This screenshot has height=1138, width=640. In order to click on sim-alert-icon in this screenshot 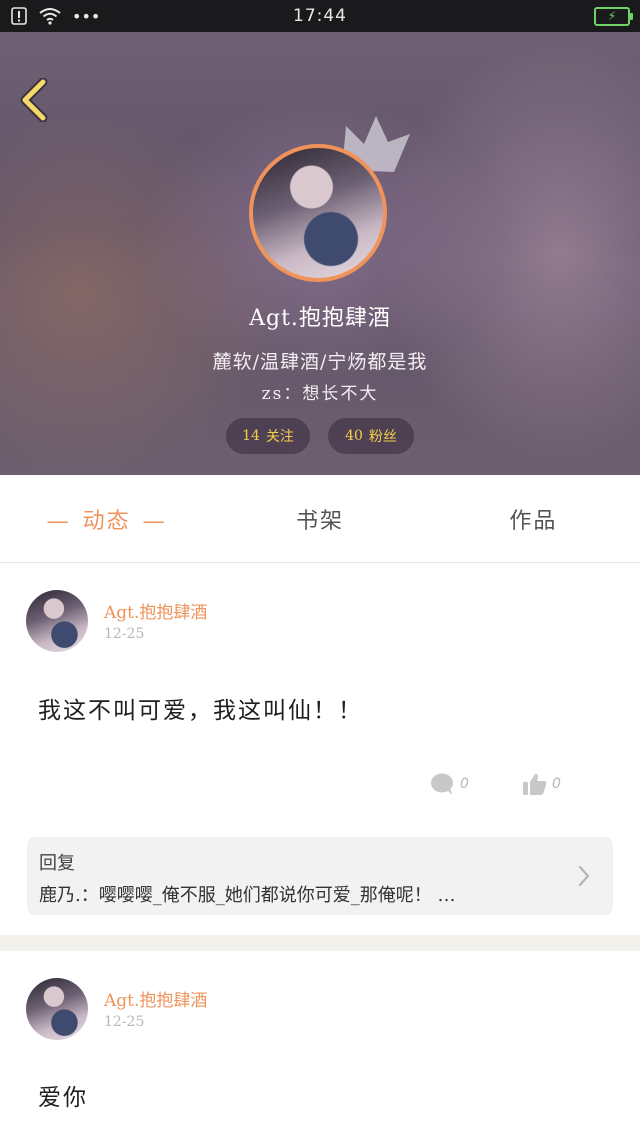, I will do `click(19, 16)`.